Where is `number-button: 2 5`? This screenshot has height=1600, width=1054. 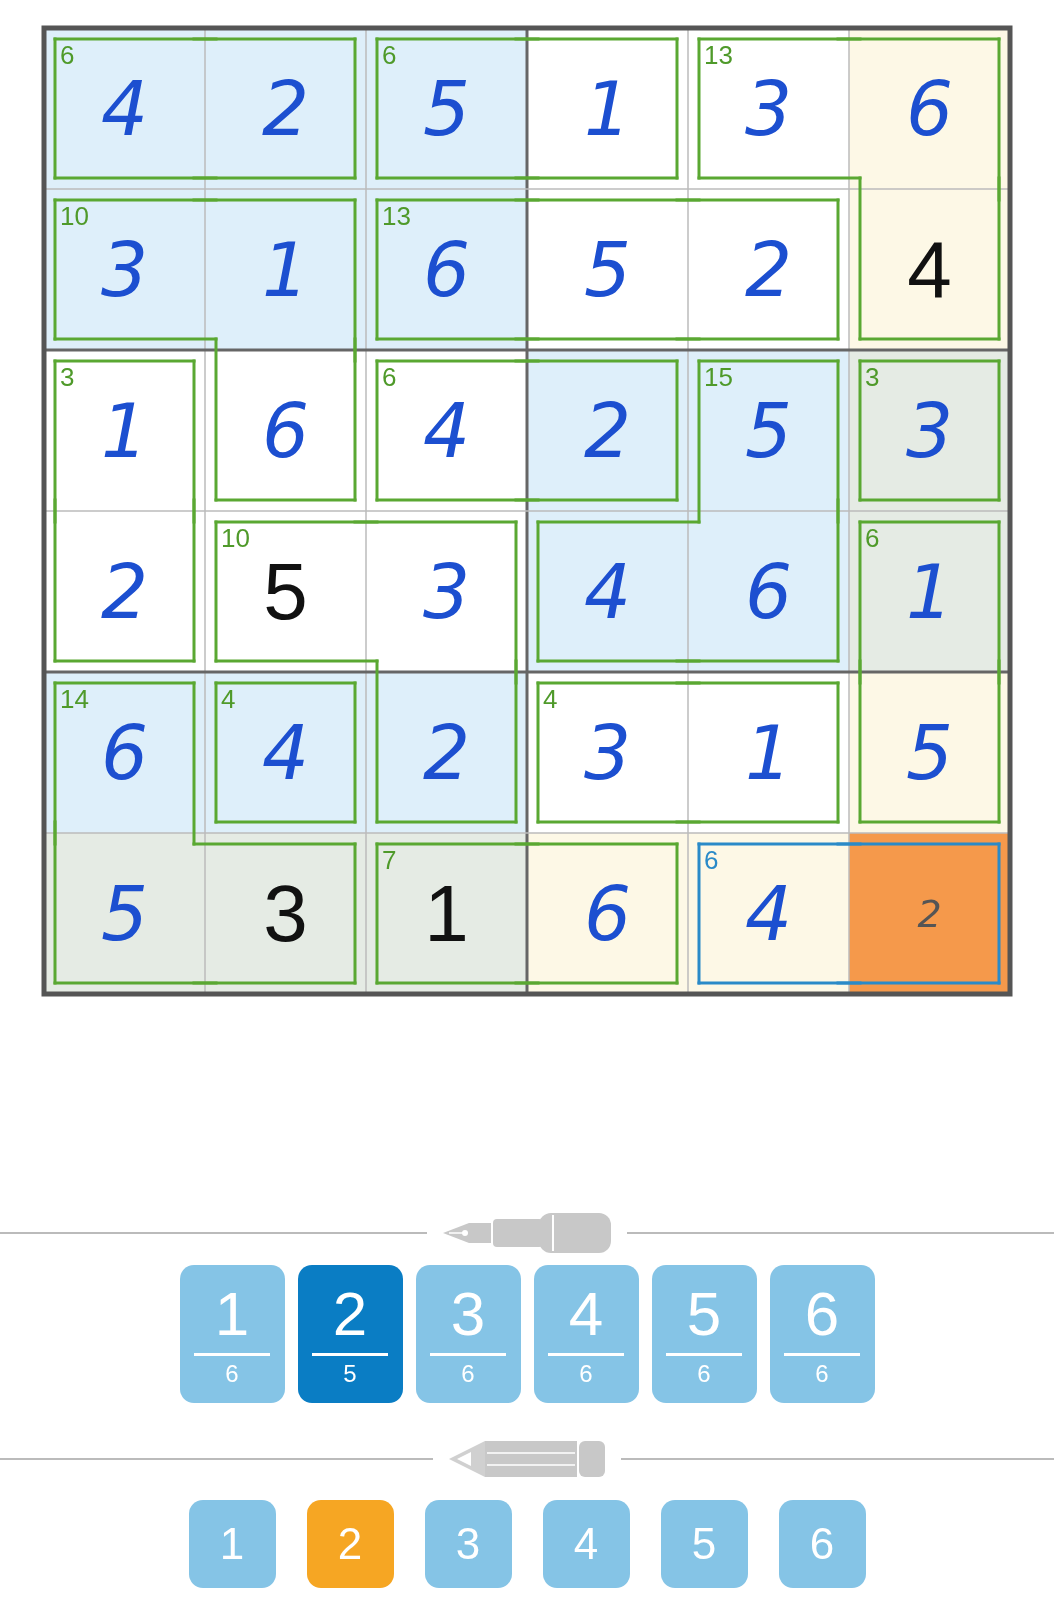 number-button: 2 5 is located at coordinates (350, 1334).